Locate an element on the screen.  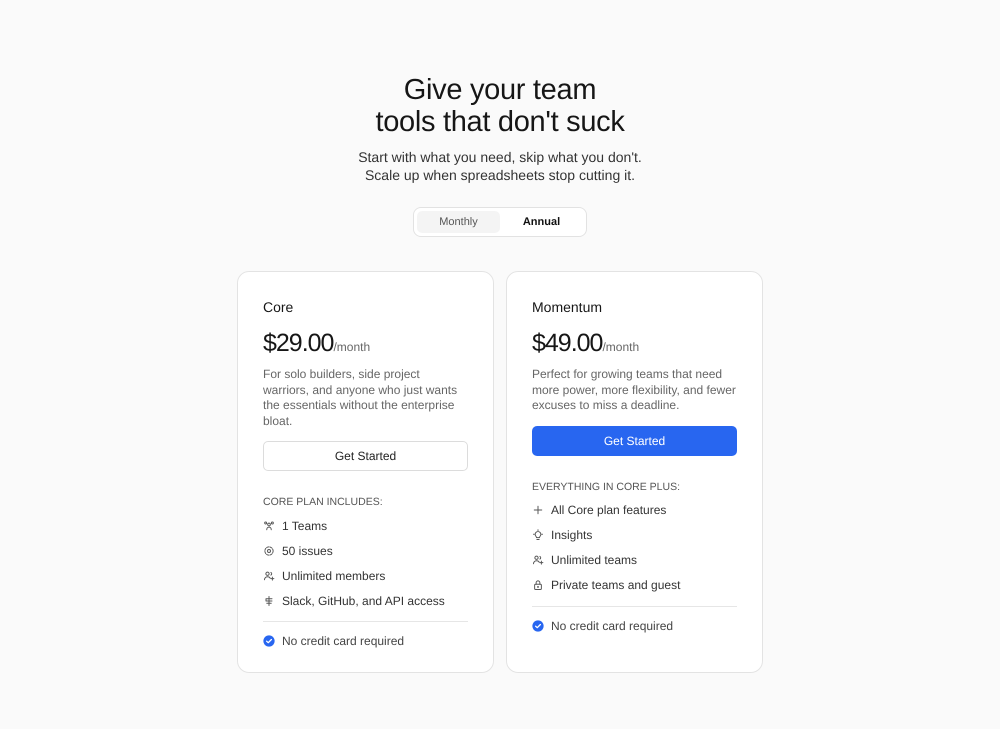
plan-name: Momentum is located at coordinates (568, 307).